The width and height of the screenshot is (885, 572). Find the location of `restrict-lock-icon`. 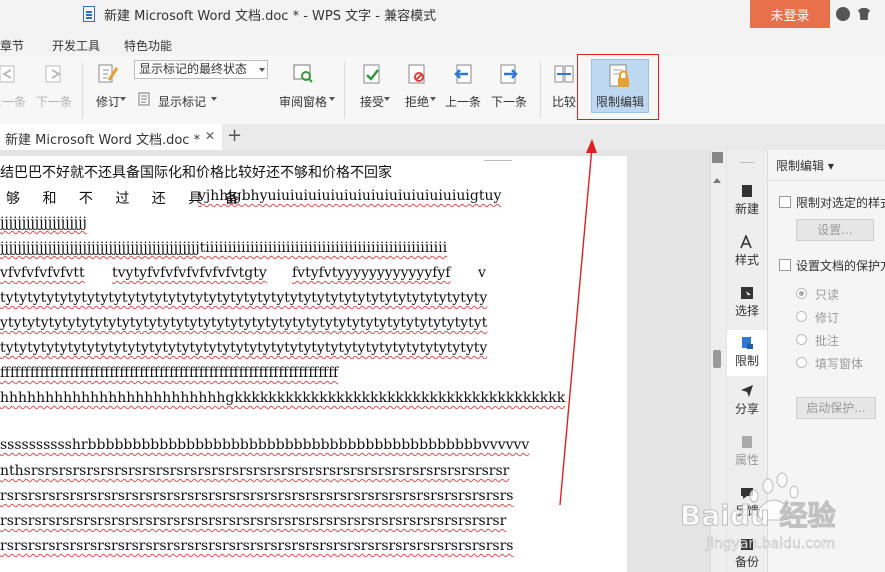

restrict-lock-icon is located at coordinates (747, 343).